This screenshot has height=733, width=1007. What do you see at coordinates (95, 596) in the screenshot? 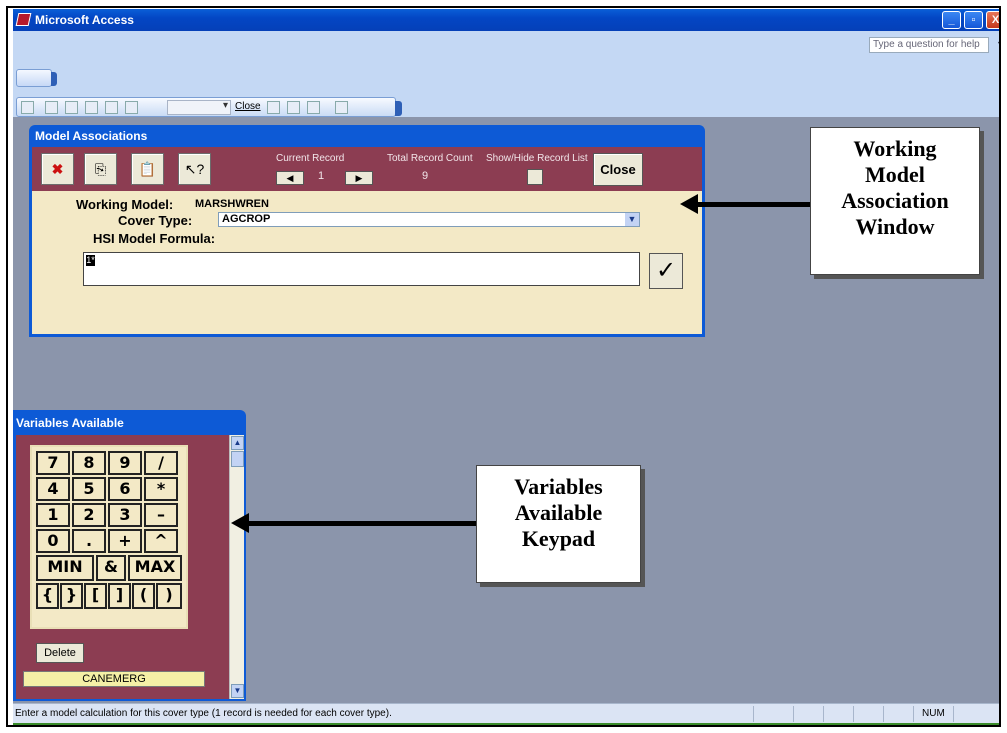
I see `key-open-bracket: [` at bounding box center [95, 596].